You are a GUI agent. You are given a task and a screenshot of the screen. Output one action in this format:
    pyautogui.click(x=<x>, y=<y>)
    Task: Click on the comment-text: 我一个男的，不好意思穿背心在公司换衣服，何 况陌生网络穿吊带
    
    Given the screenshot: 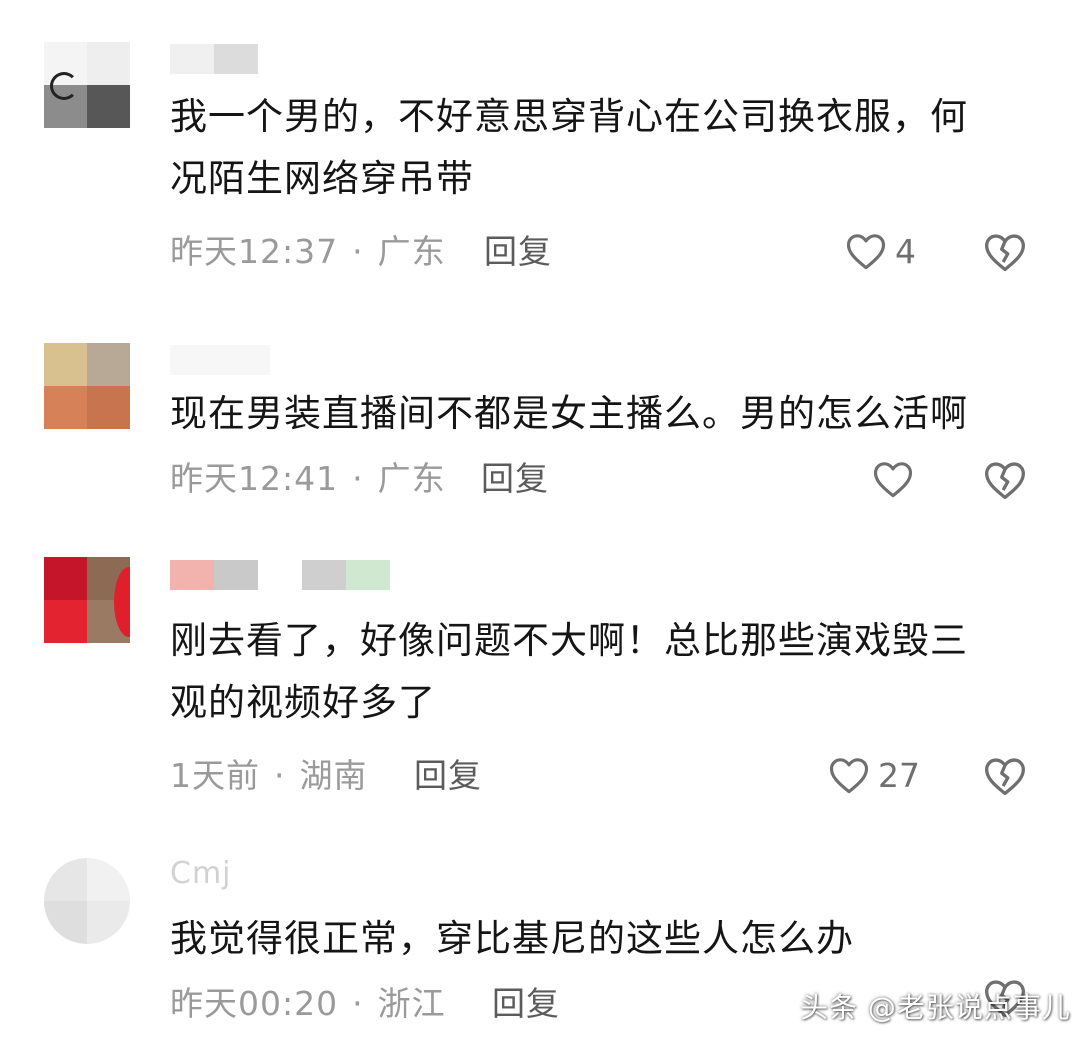 What is the action you would take?
    pyautogui.click(x=569, y=147)
    